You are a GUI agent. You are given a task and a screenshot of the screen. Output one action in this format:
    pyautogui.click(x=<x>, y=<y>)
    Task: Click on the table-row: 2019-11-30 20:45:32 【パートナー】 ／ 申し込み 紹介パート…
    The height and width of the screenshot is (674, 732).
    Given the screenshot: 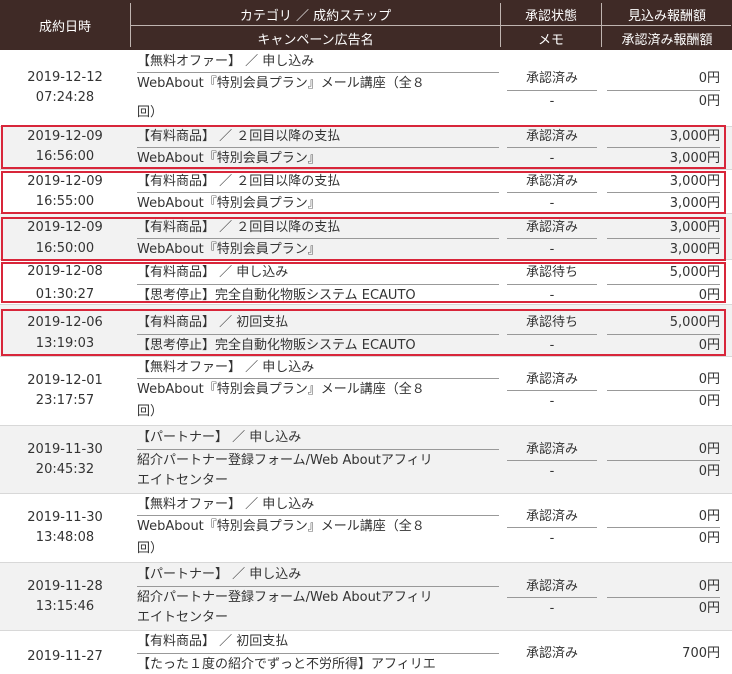 What is the action you would take?
    pyautogui.click(x=366, y=459)
    